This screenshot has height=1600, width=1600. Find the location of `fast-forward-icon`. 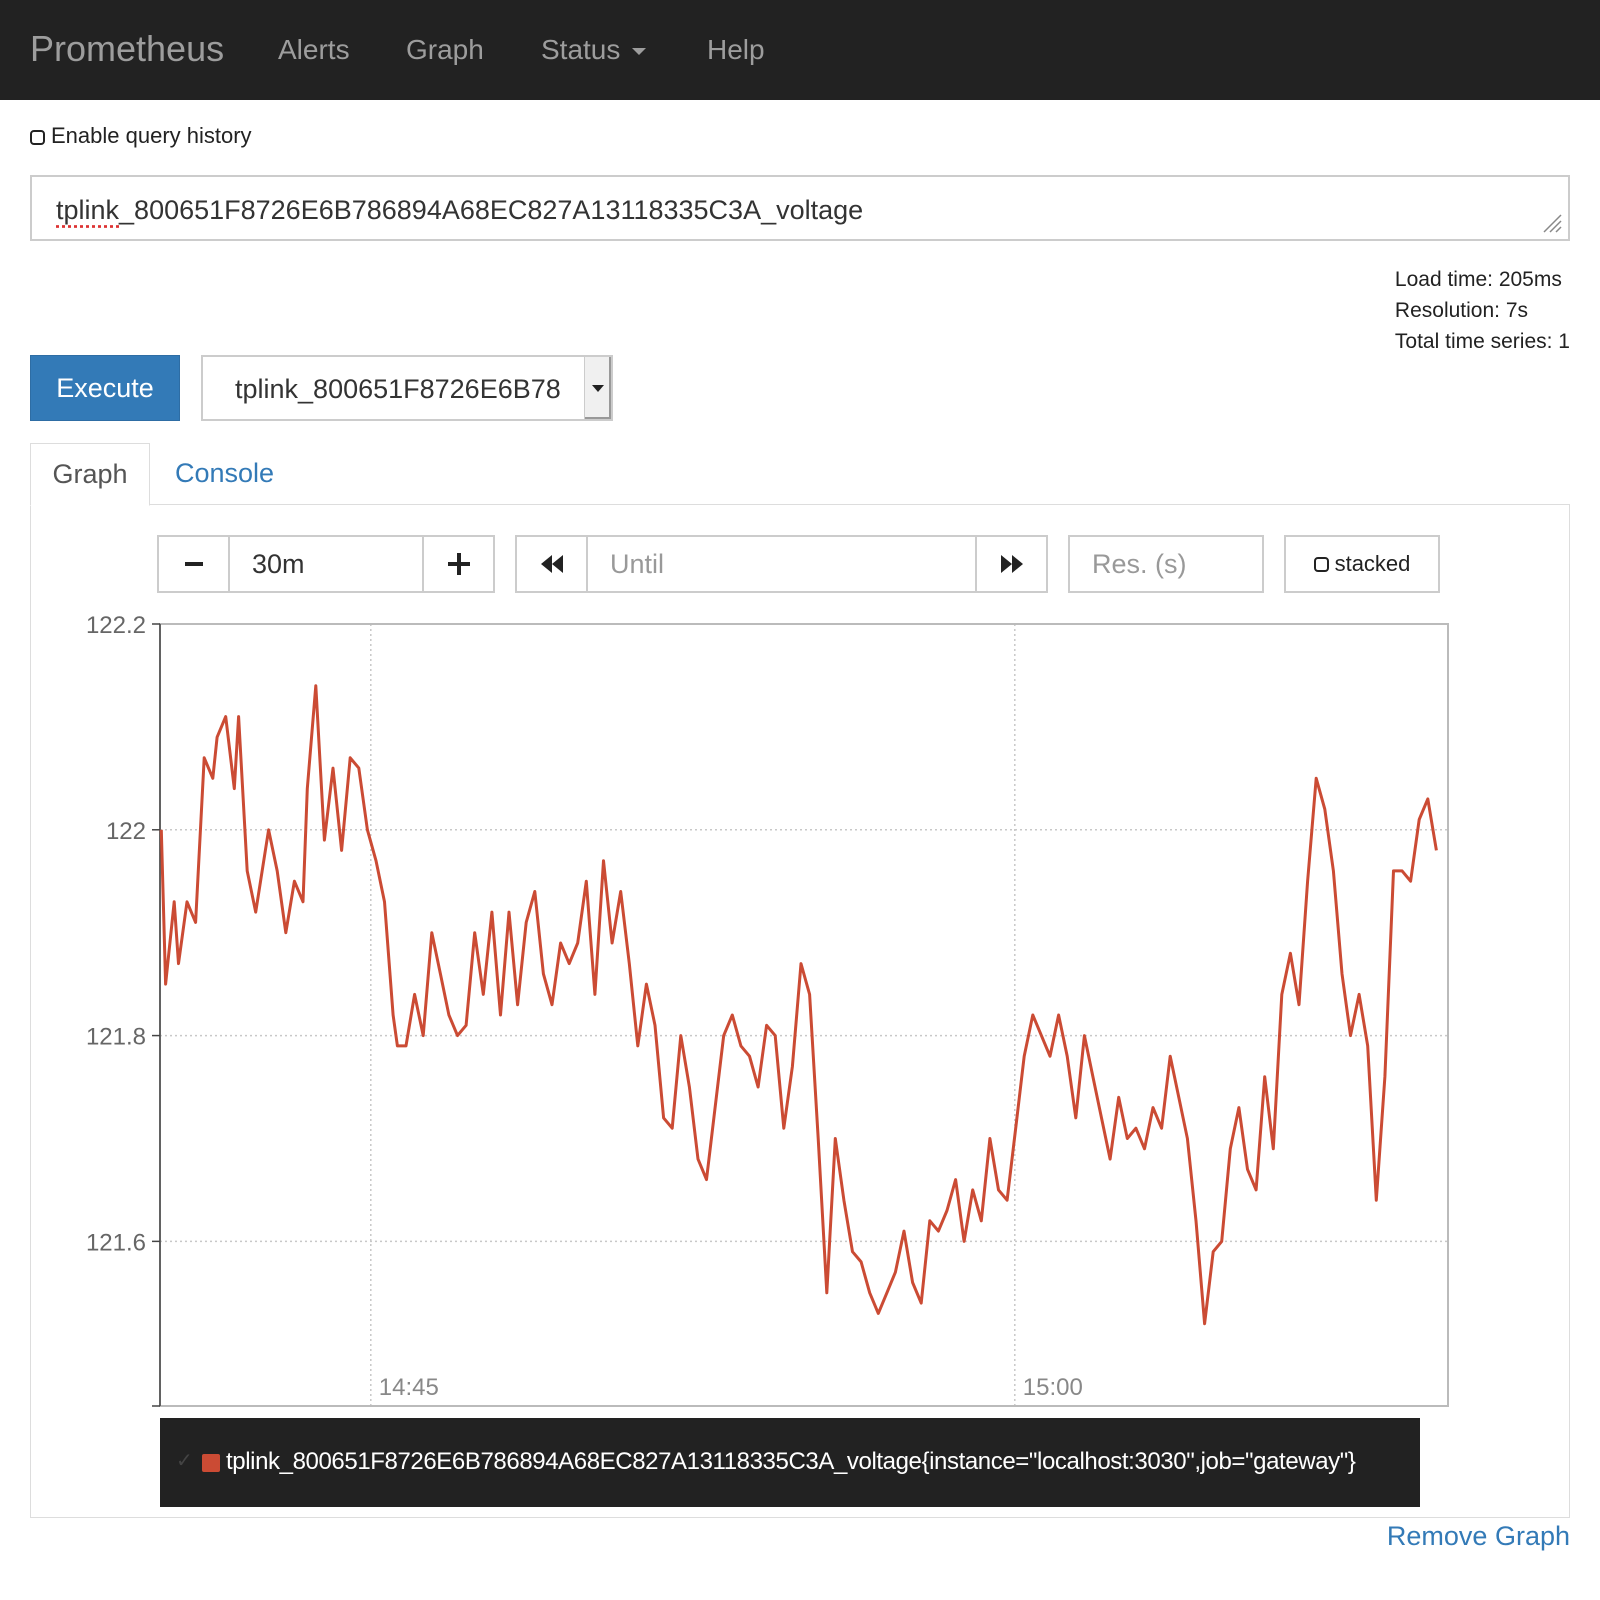

fast-forward-icon is located at coordinates (1011, 564).